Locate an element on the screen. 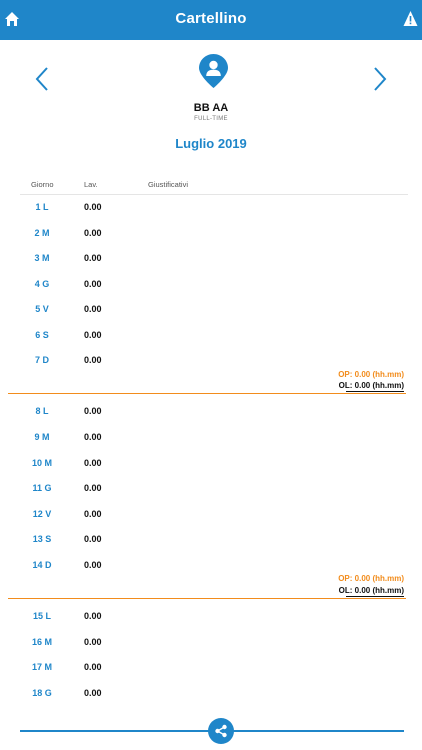 The height and width of the screenshot is (750, 422). warning-icon is located at coordinates (410, 18).